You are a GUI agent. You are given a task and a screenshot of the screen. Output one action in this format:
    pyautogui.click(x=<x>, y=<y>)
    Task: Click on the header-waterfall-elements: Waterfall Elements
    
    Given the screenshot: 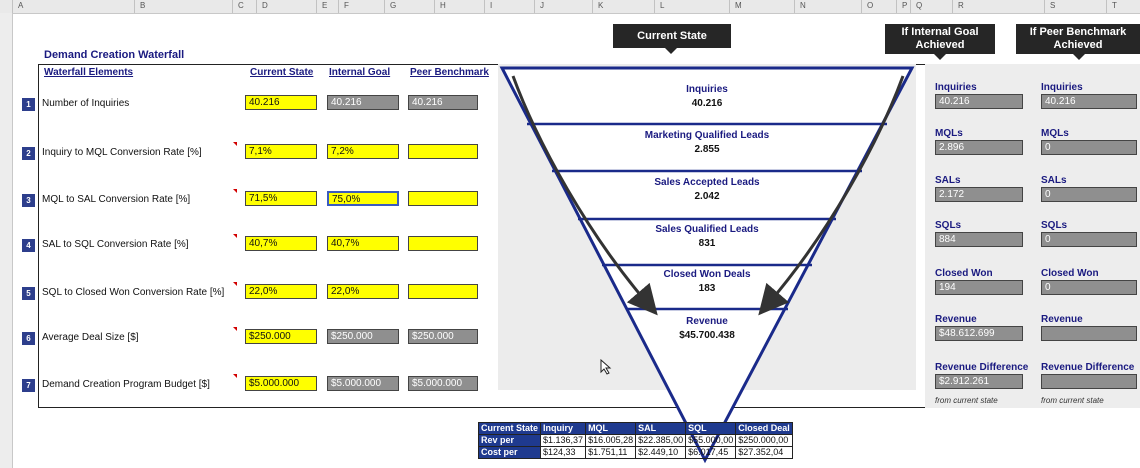 What is the action you would take?
    pyautogui.click(x=89, y=72)
    